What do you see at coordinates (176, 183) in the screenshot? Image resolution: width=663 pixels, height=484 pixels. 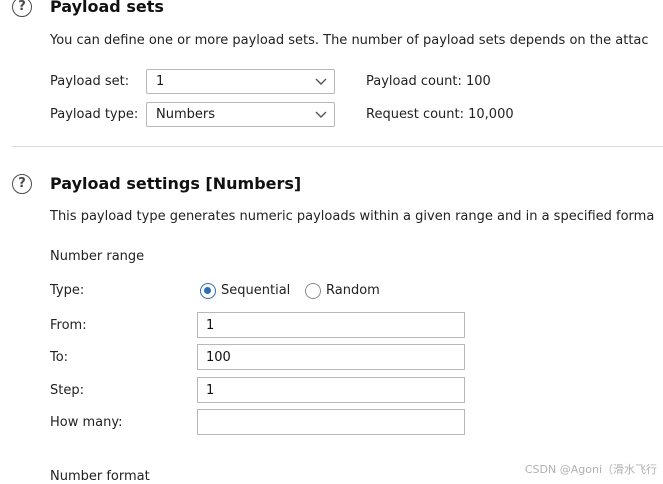 I see `payload-settings-title: Payload settings [Numbers]` at bounding box center [176, 183].